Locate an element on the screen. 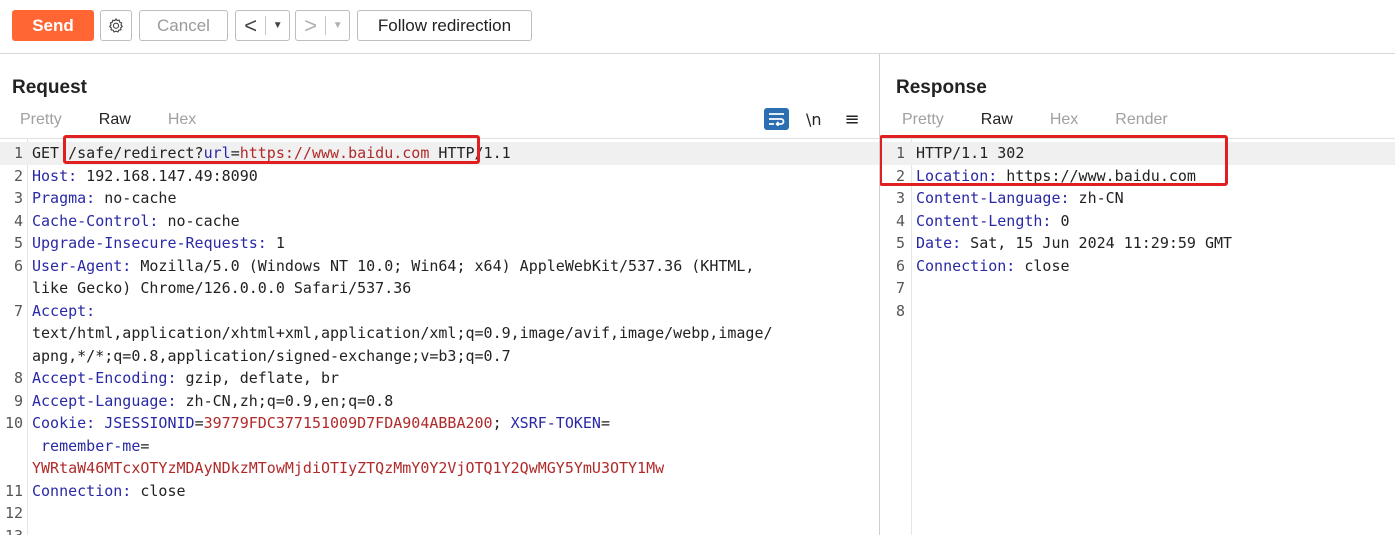 The image size is (1395, 535). line-text: Date: Sat, 15 Jun 2024 11:29:59 GMT is located at coordinates (1074, 243).